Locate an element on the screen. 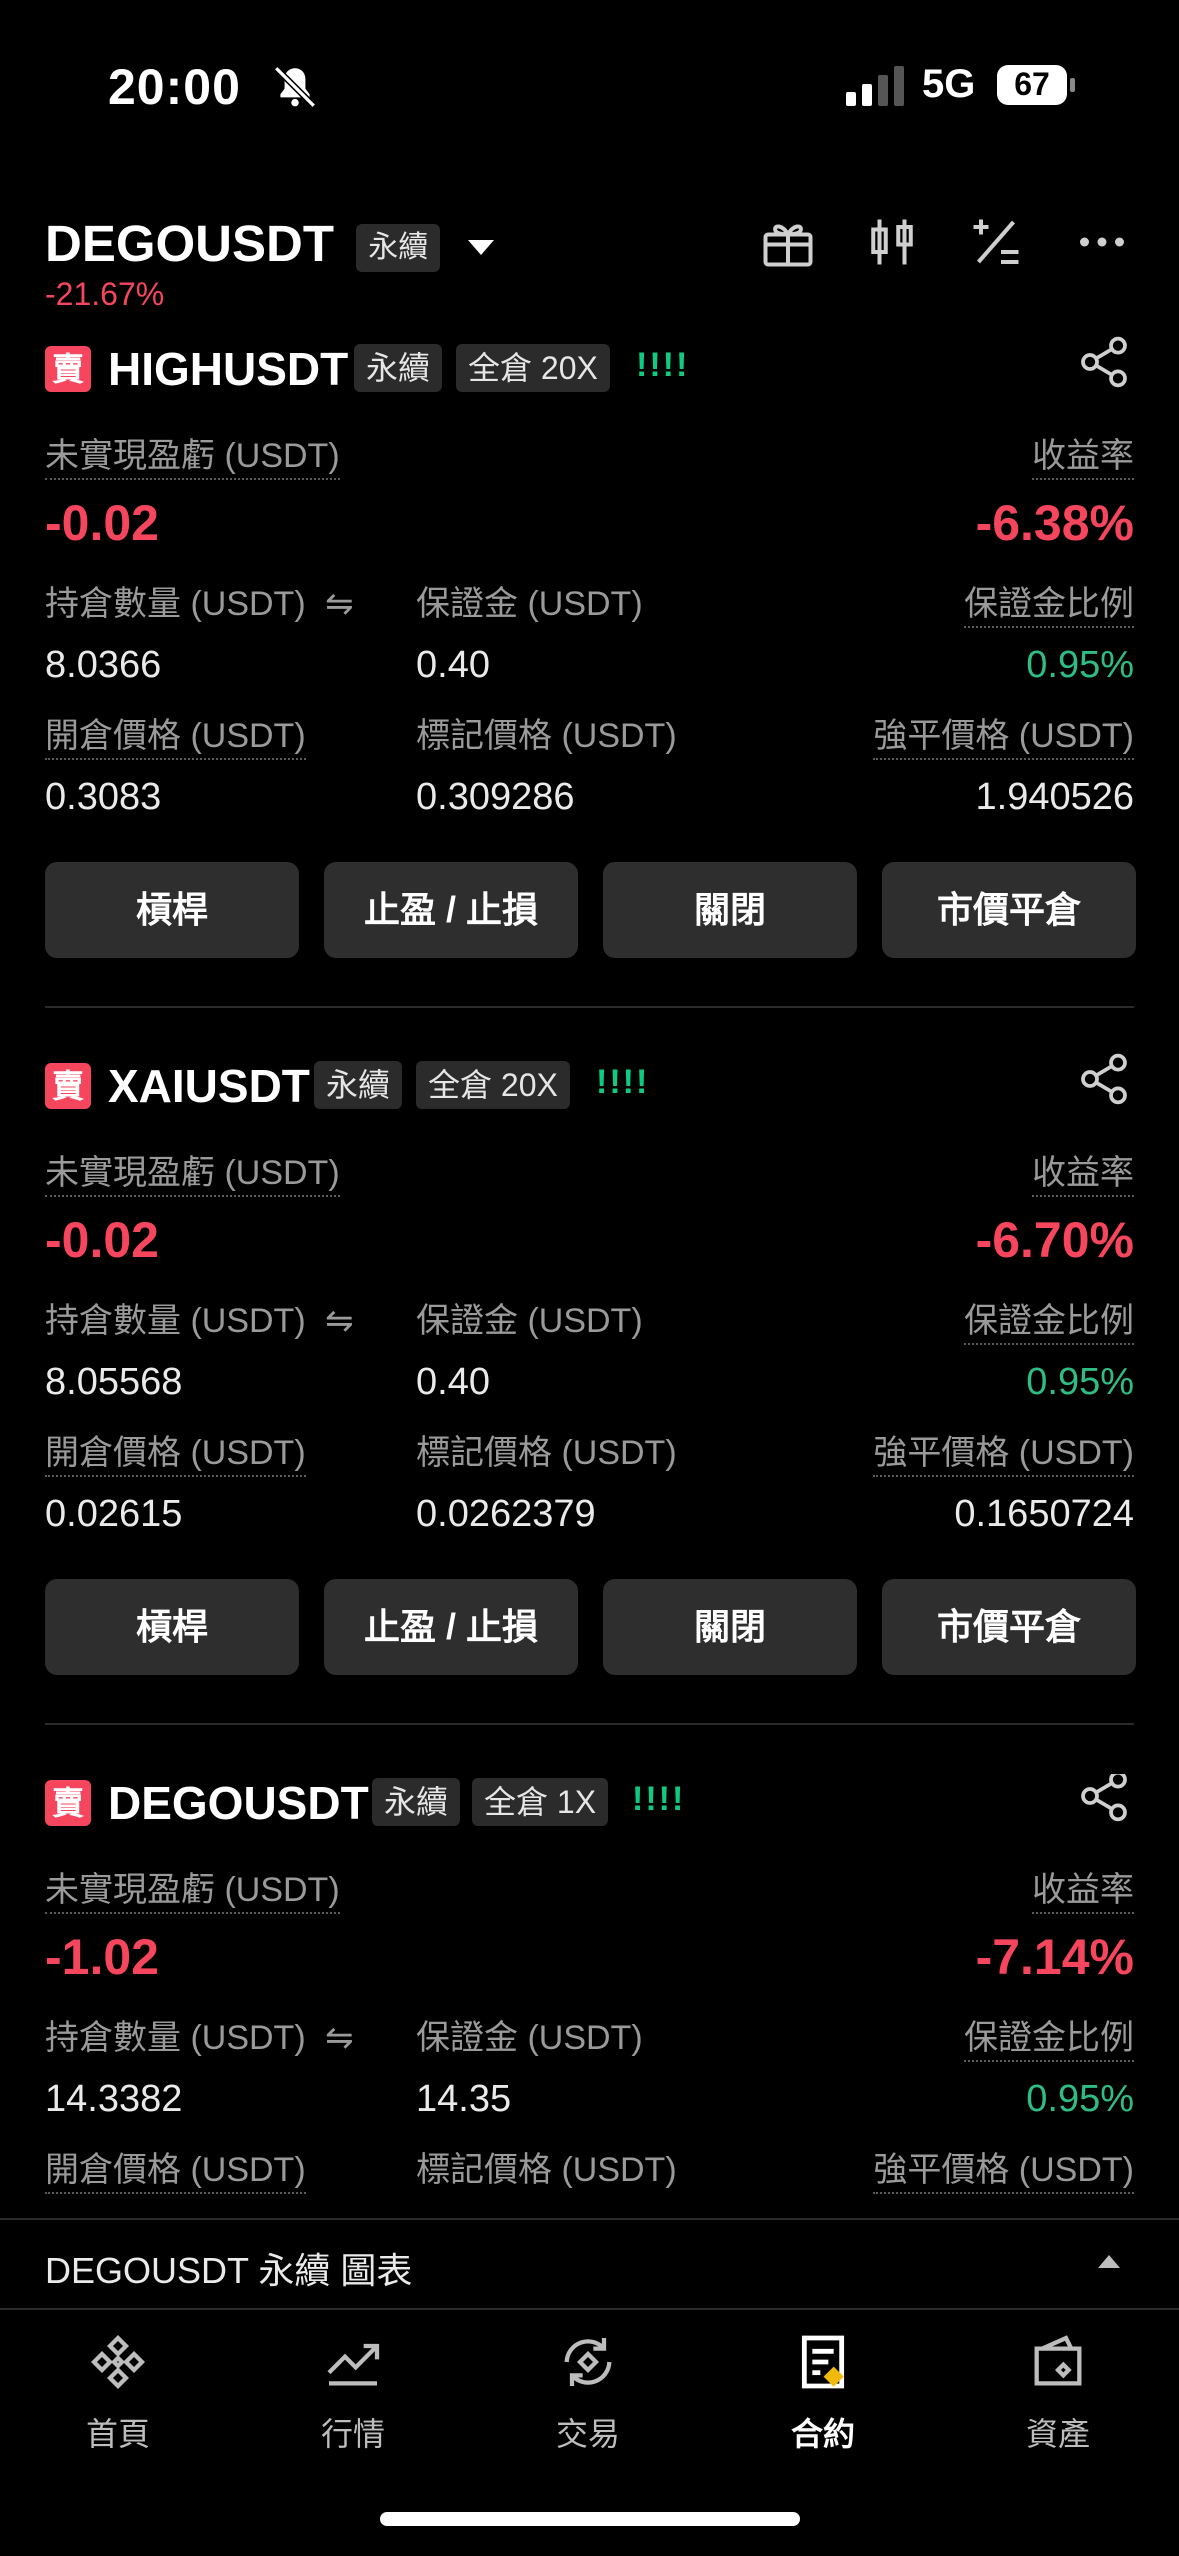  home-indicator is located at coordinates (590, 2519).